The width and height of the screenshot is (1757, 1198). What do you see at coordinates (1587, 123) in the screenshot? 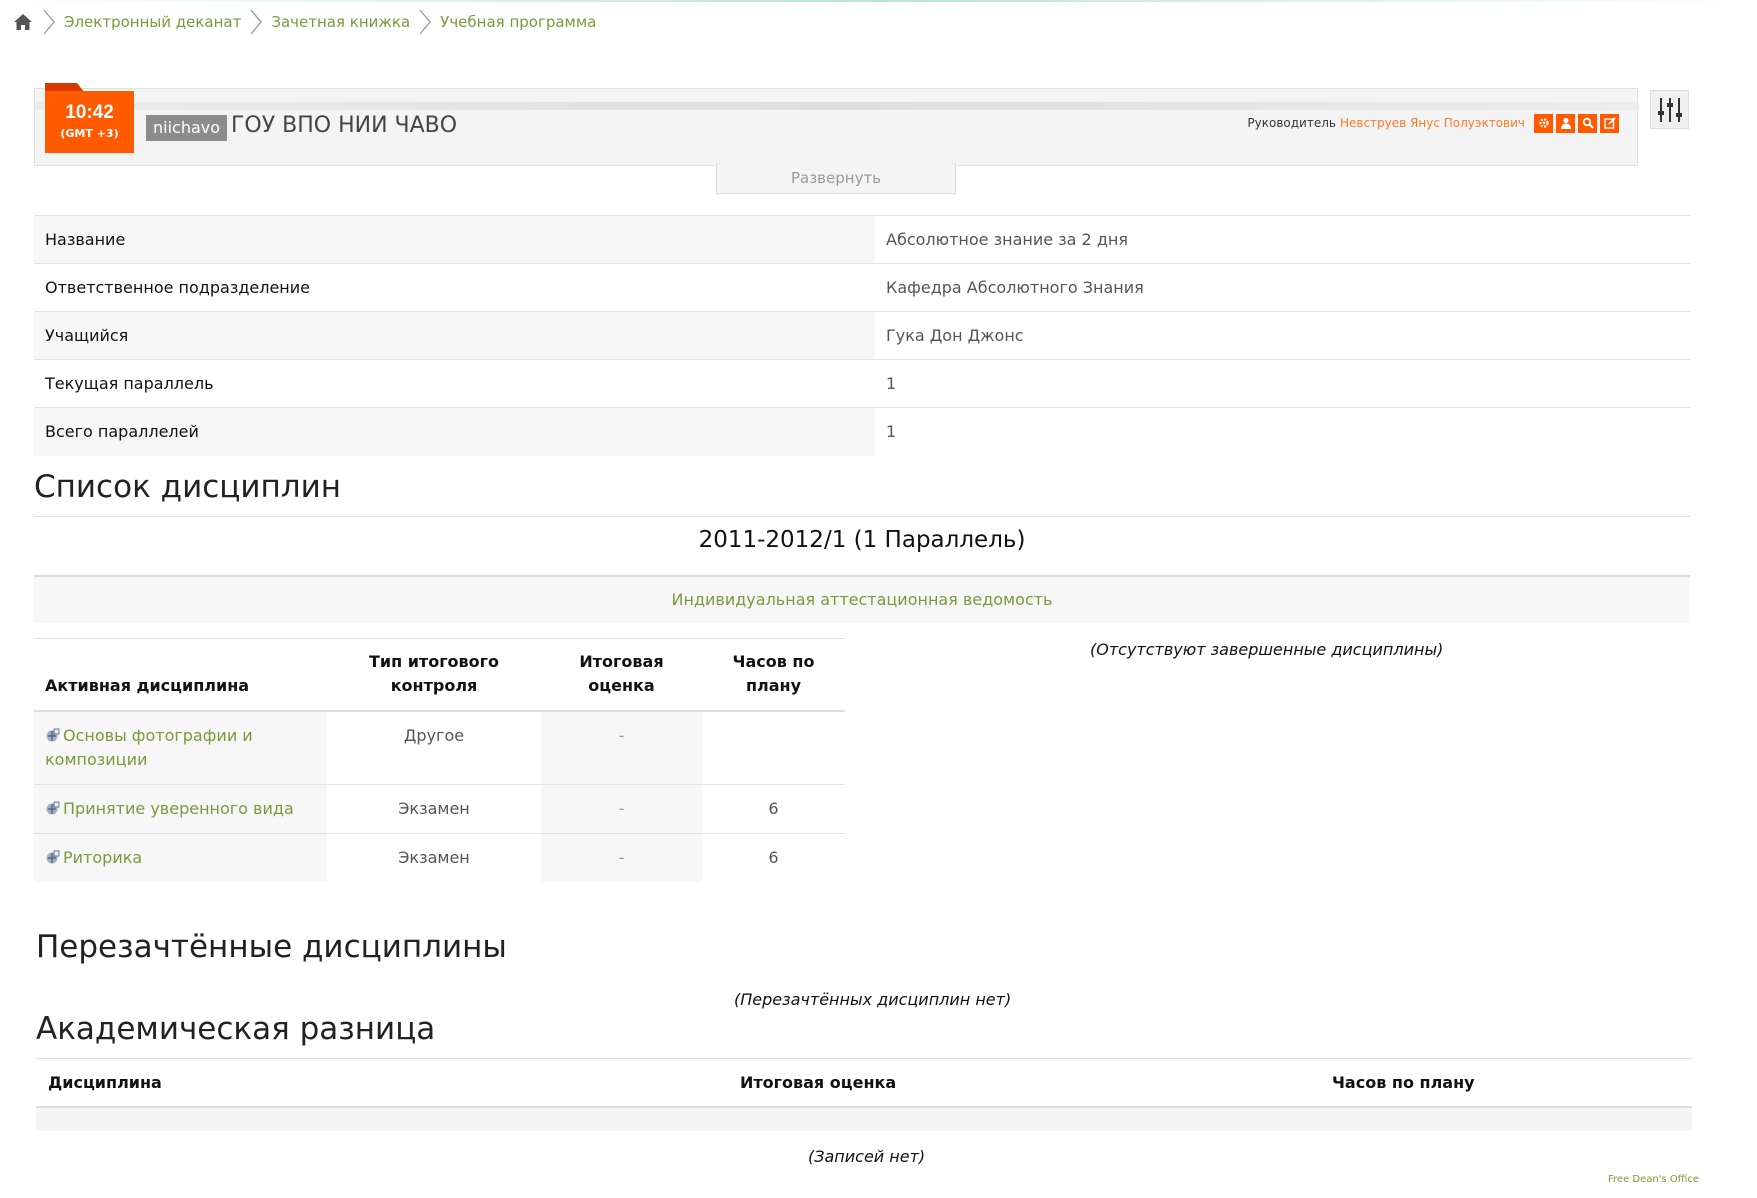
I see `search-icon` at bounding box center [1587, 123].